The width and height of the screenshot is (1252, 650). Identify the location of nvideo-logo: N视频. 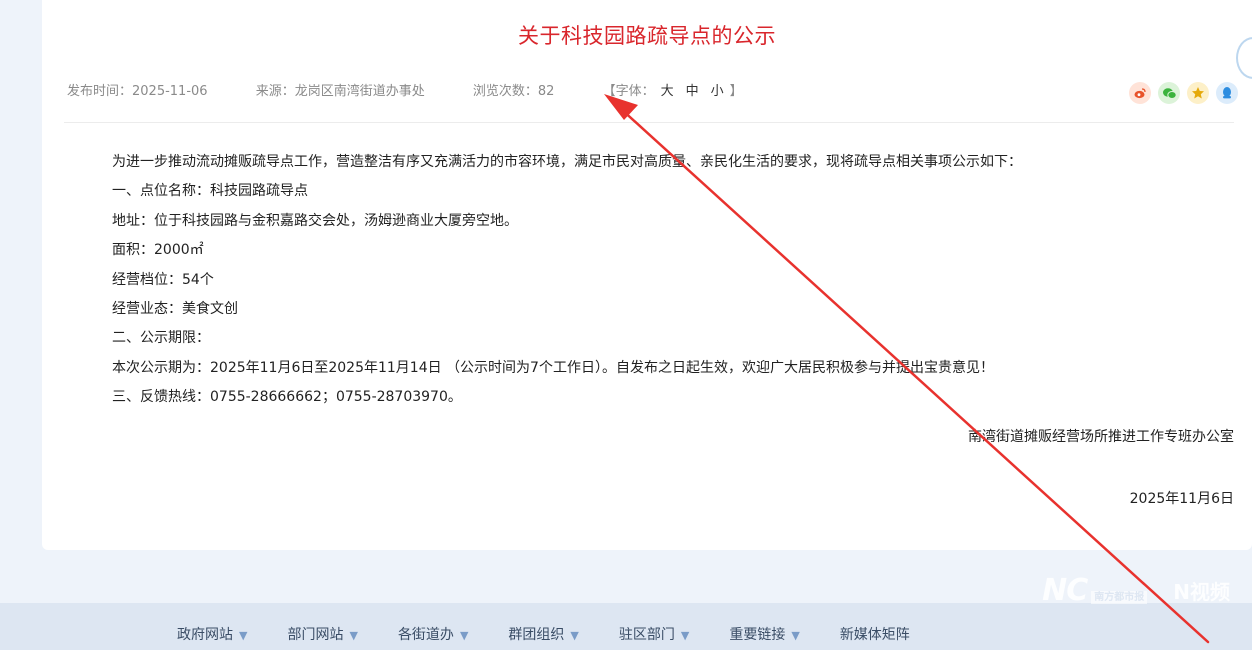
(1201, 592).